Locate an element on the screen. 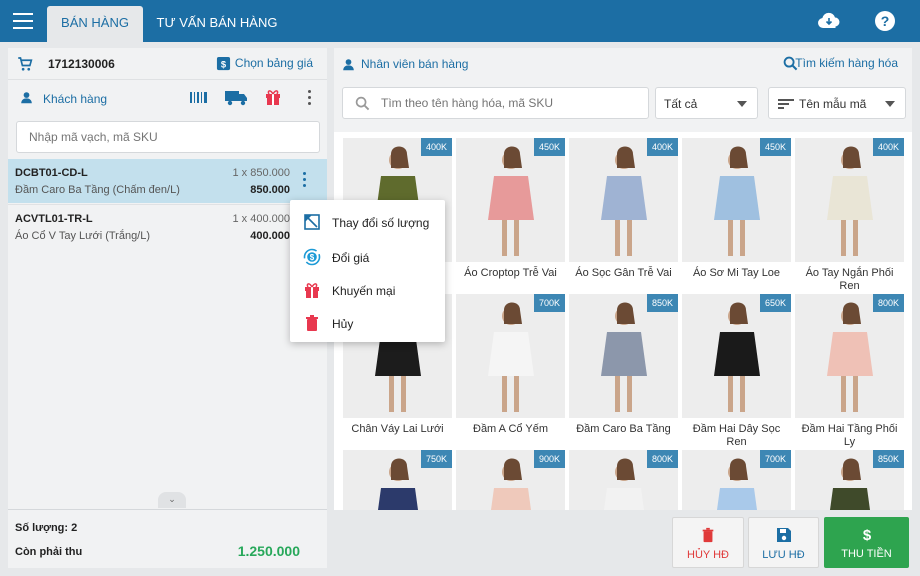  cancel-invoice-label: HỦY HĐ is located at coordinates (708, 555).